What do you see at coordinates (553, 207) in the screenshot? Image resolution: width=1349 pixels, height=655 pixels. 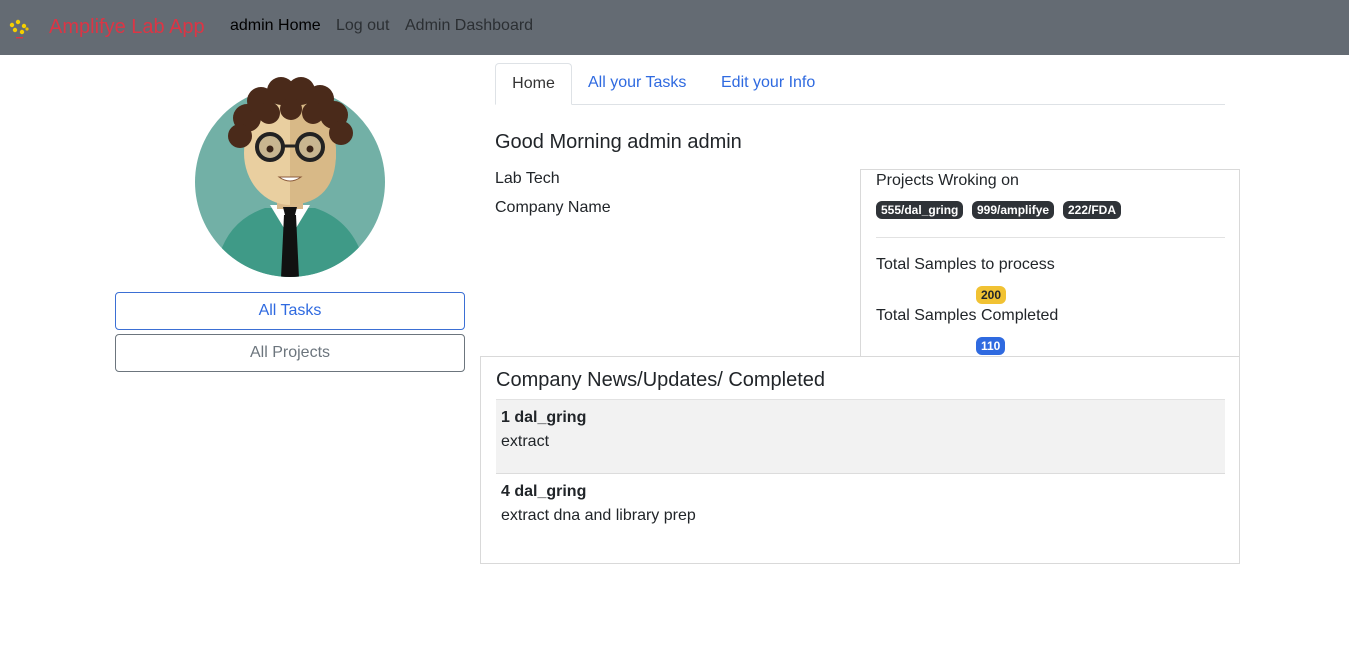 I see `company-text: Company Name` at bounding box center [553, 207].